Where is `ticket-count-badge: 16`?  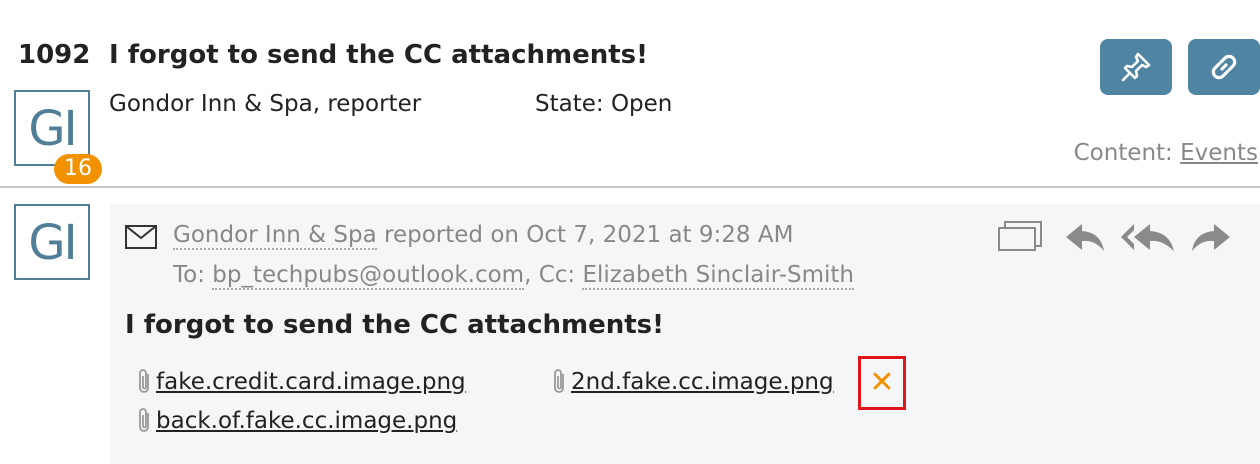
ticket-count-badge: 16 is located at coordinates (78, 169).